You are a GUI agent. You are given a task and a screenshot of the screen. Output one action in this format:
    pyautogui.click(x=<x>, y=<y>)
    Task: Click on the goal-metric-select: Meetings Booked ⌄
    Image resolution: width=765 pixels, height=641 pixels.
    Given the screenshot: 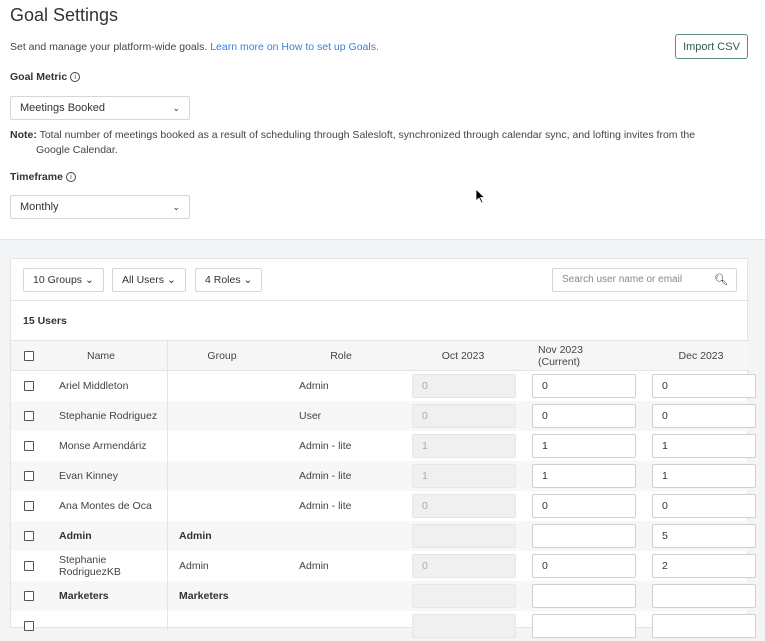 What is the action you would take?
    pyautogui.click(x=100, y=108)
    